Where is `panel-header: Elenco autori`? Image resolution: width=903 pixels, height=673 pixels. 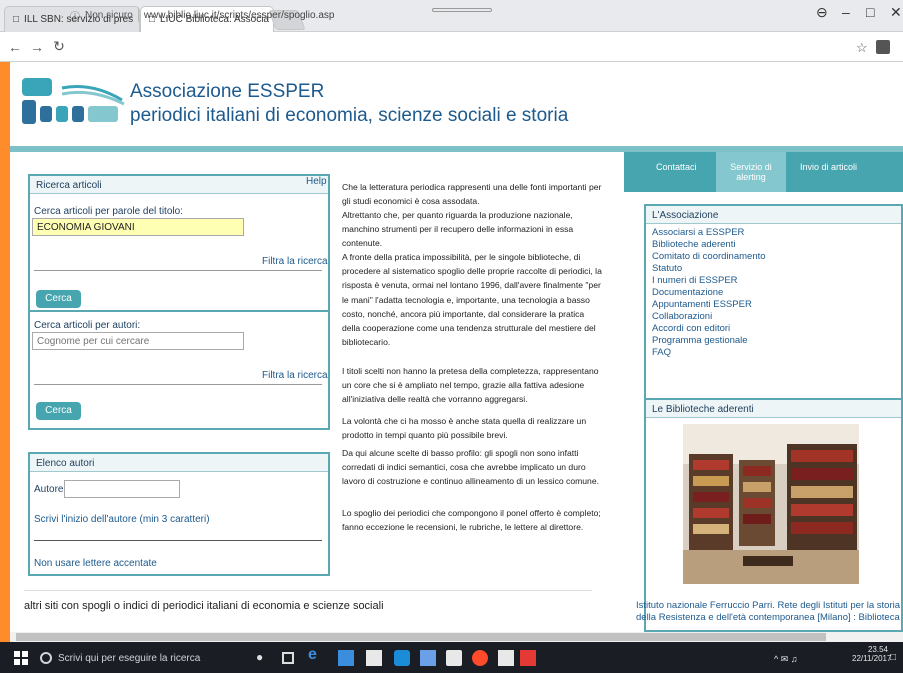
panel-header: Elenco autori is located at coordinates (179, 463).